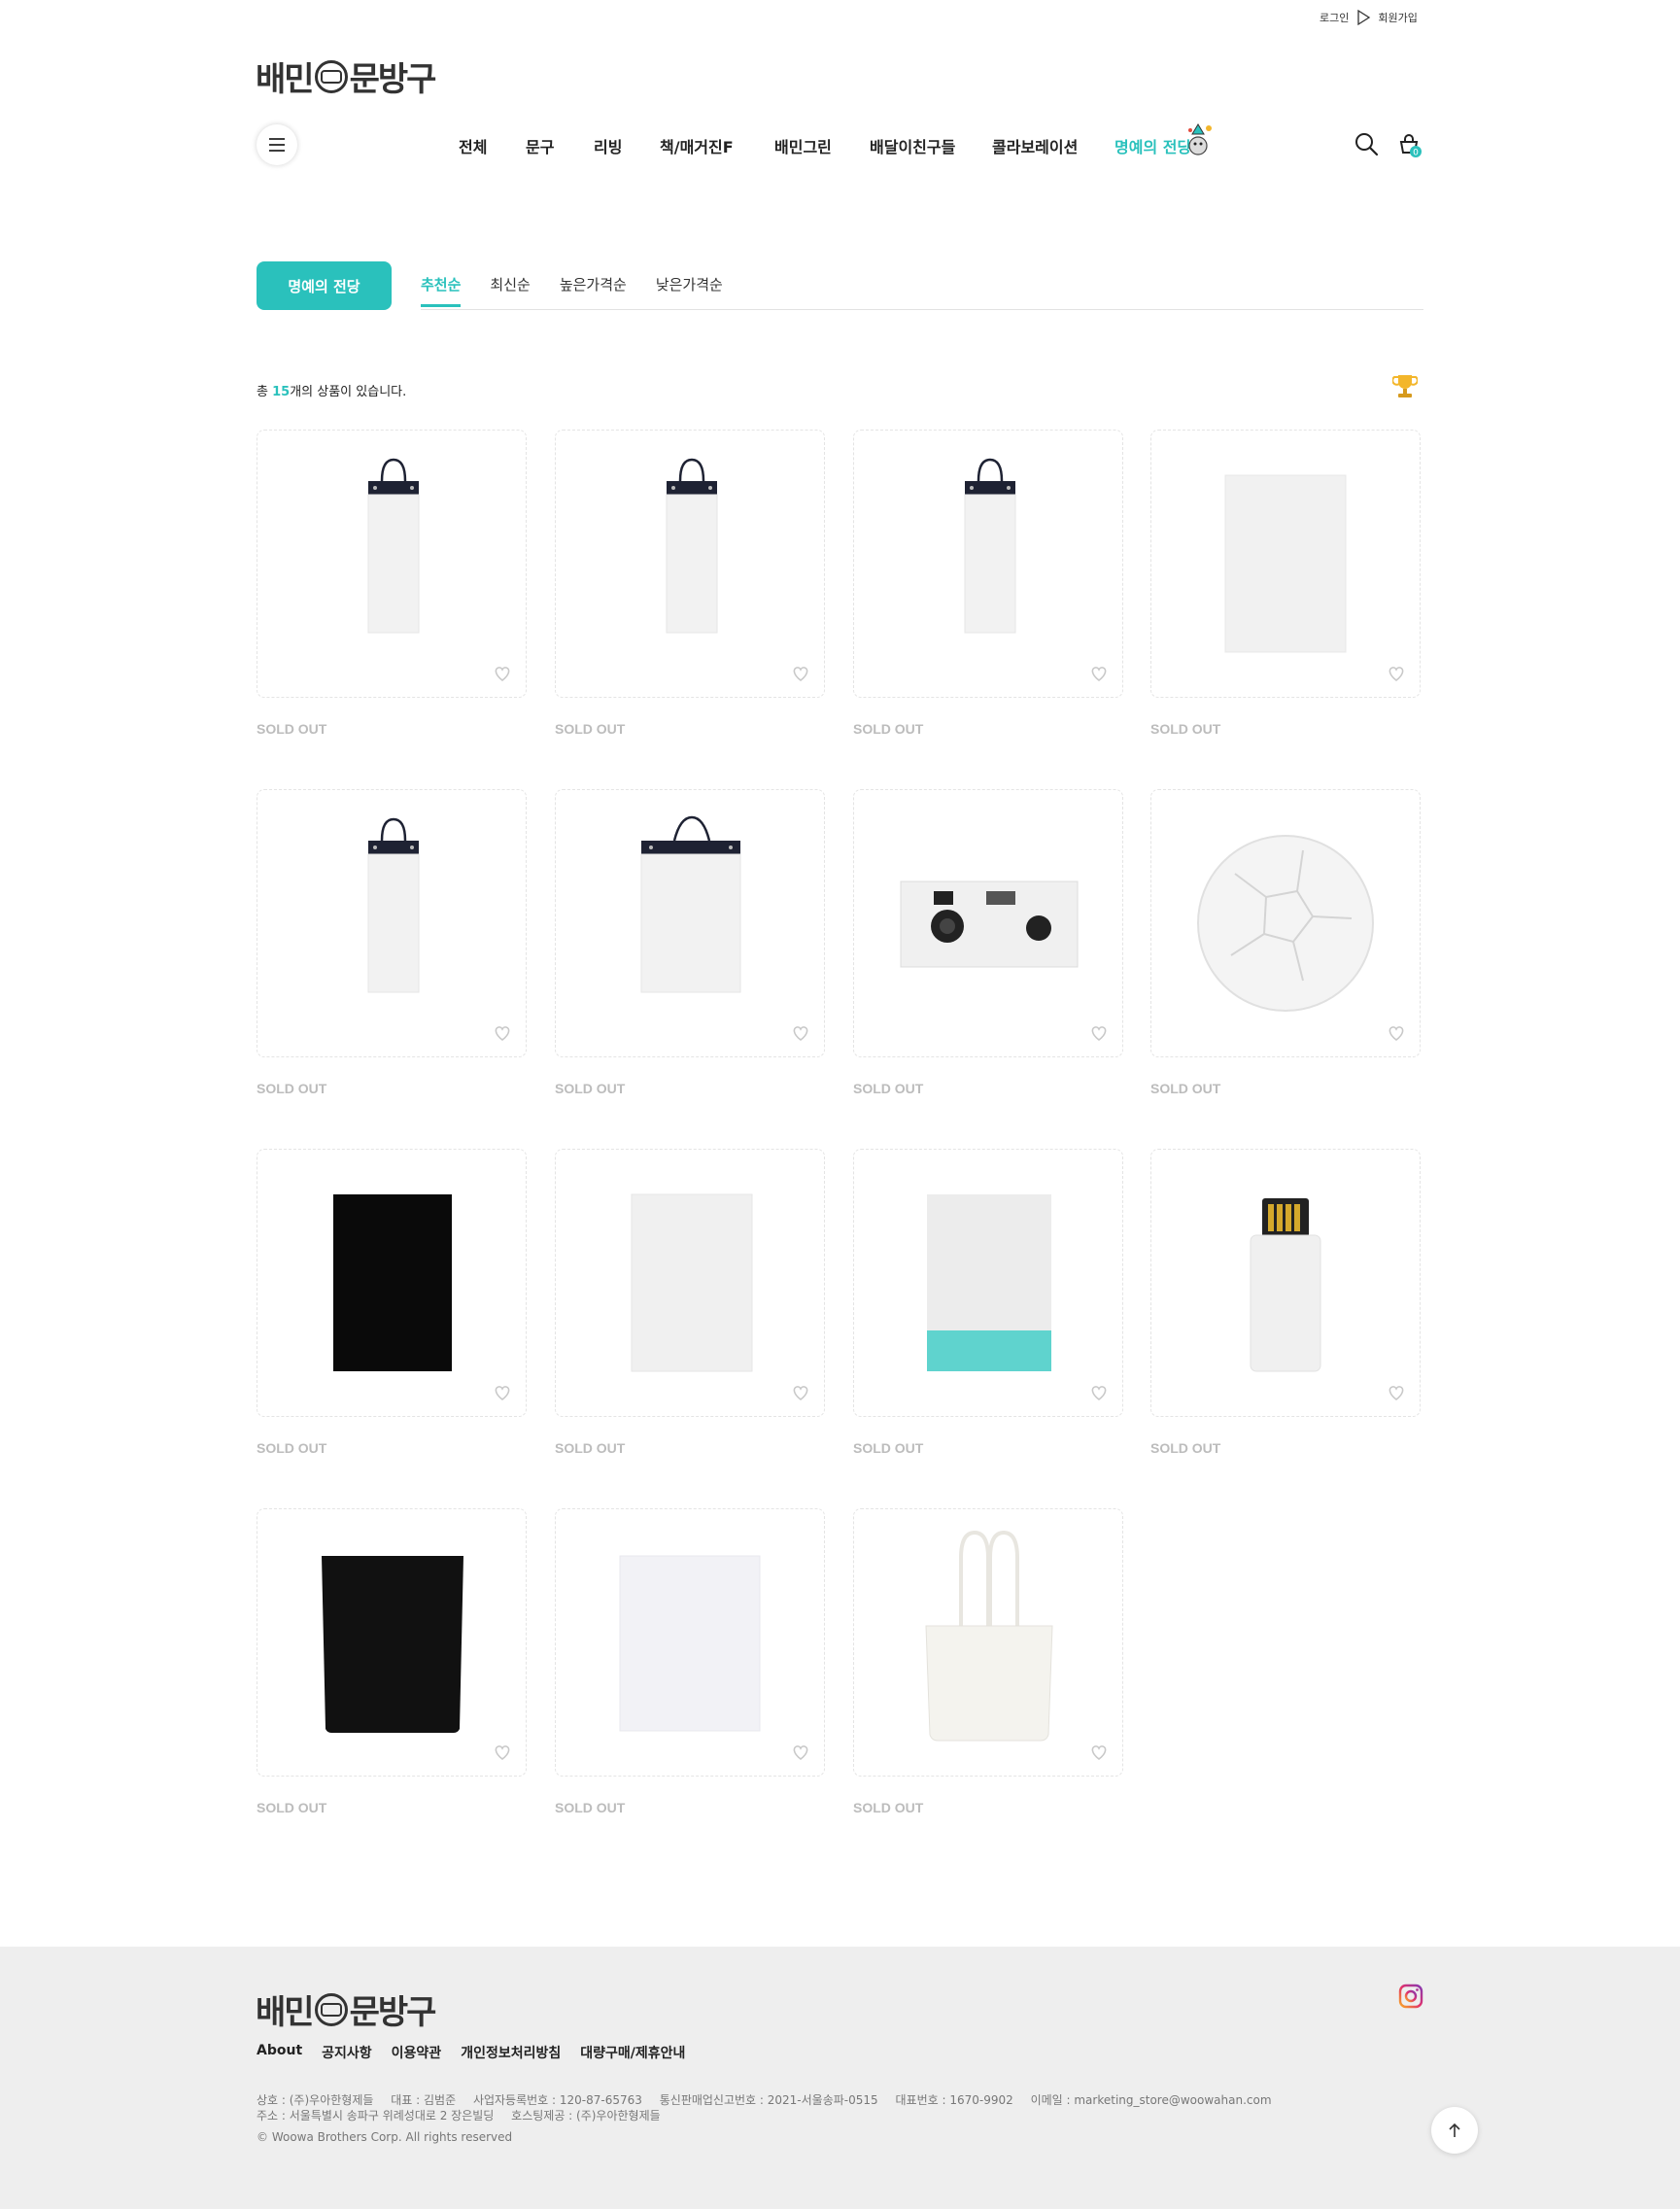 The image size is (1680, 2209). What do you see at coordinates (510, 290) in the screenshot?
I see `tab-newest: 최신순` at bounding box center [510, 290].